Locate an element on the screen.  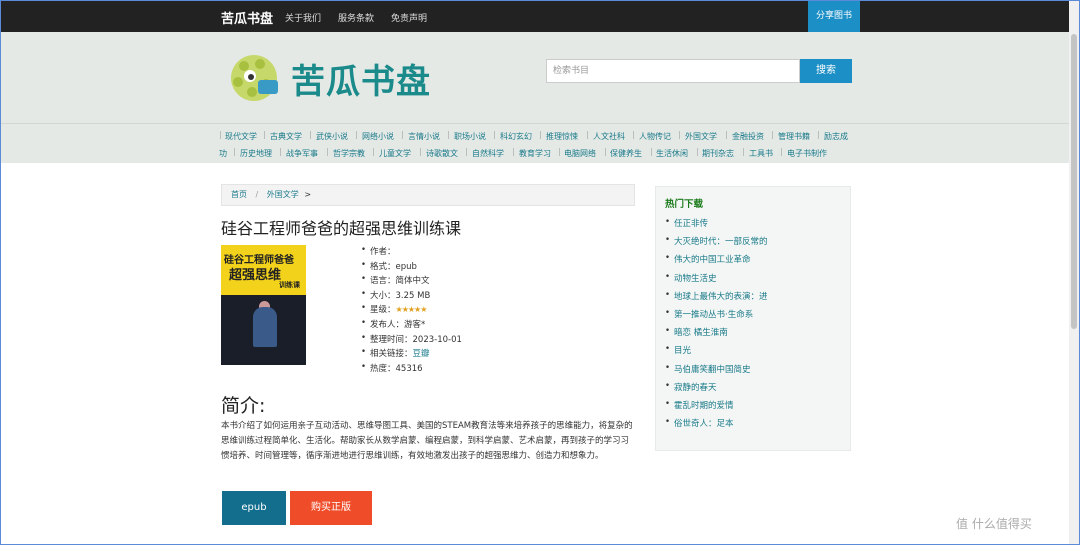
category-management: 管理书籍 is located at coordinates (794, 136).